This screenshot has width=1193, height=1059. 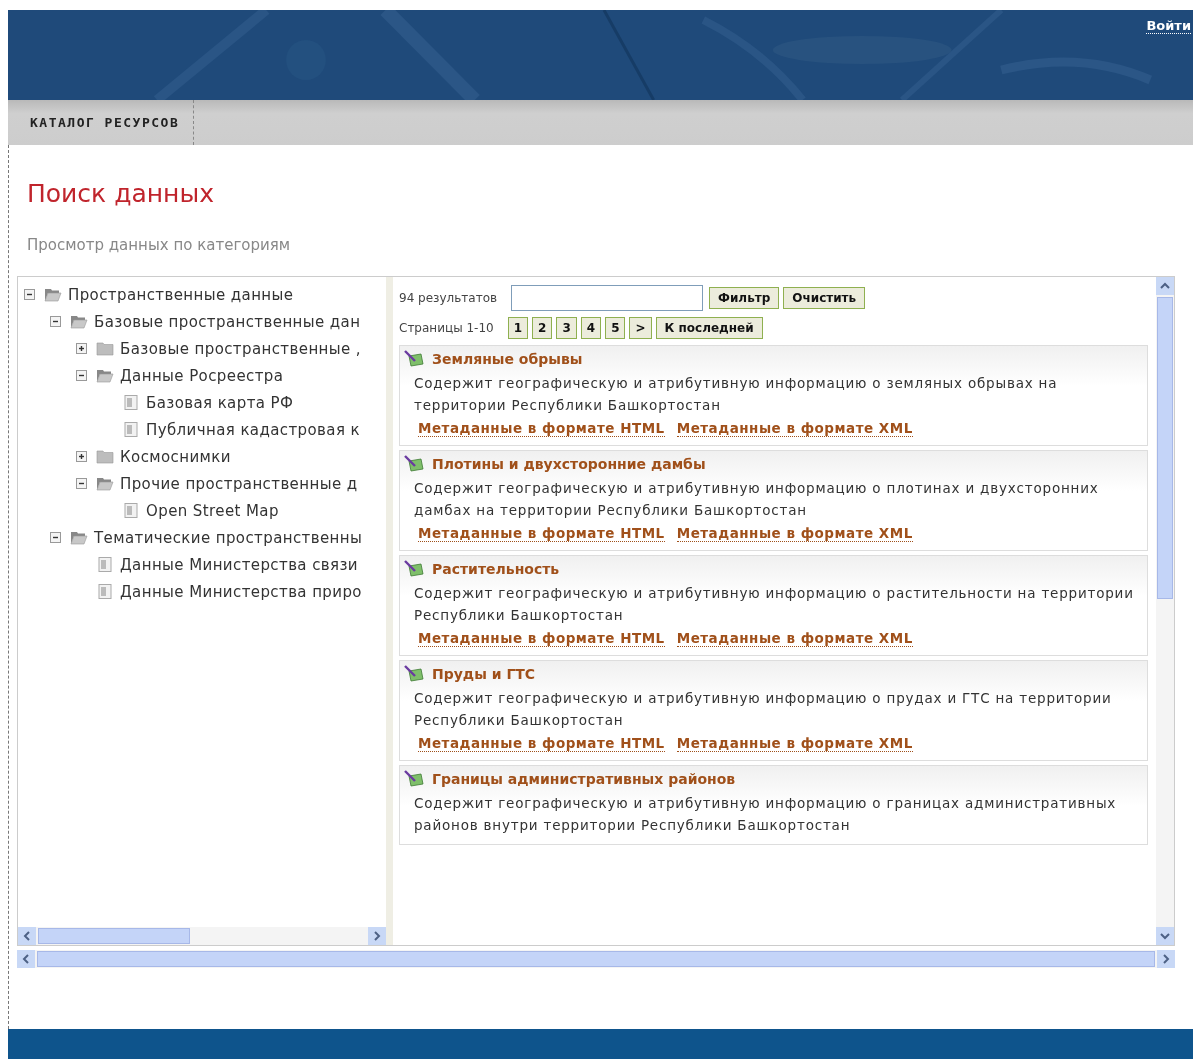 I want to click on tree-item: Публичная кадастровая к, so click(x=253, y=429).